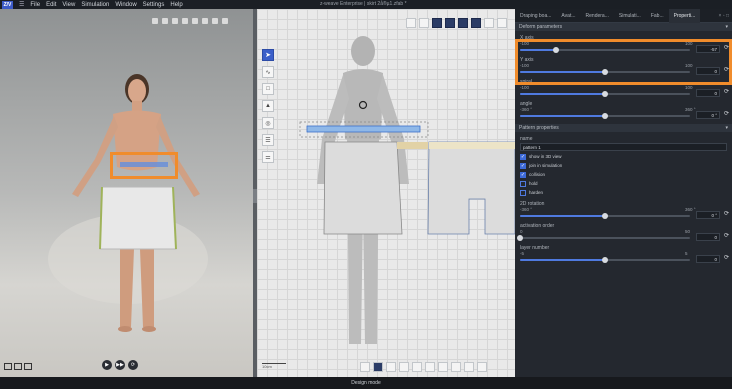 This screenshot has width=732, height=389. What do you see at coordinates (708, 215) in the screenshot?
I see `rotation-value: 0 °` at bounding box center [708, 215].